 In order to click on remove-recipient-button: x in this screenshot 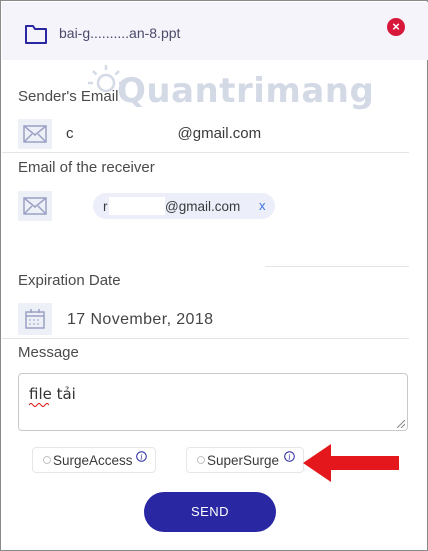, I will do `click(262, 205)`.